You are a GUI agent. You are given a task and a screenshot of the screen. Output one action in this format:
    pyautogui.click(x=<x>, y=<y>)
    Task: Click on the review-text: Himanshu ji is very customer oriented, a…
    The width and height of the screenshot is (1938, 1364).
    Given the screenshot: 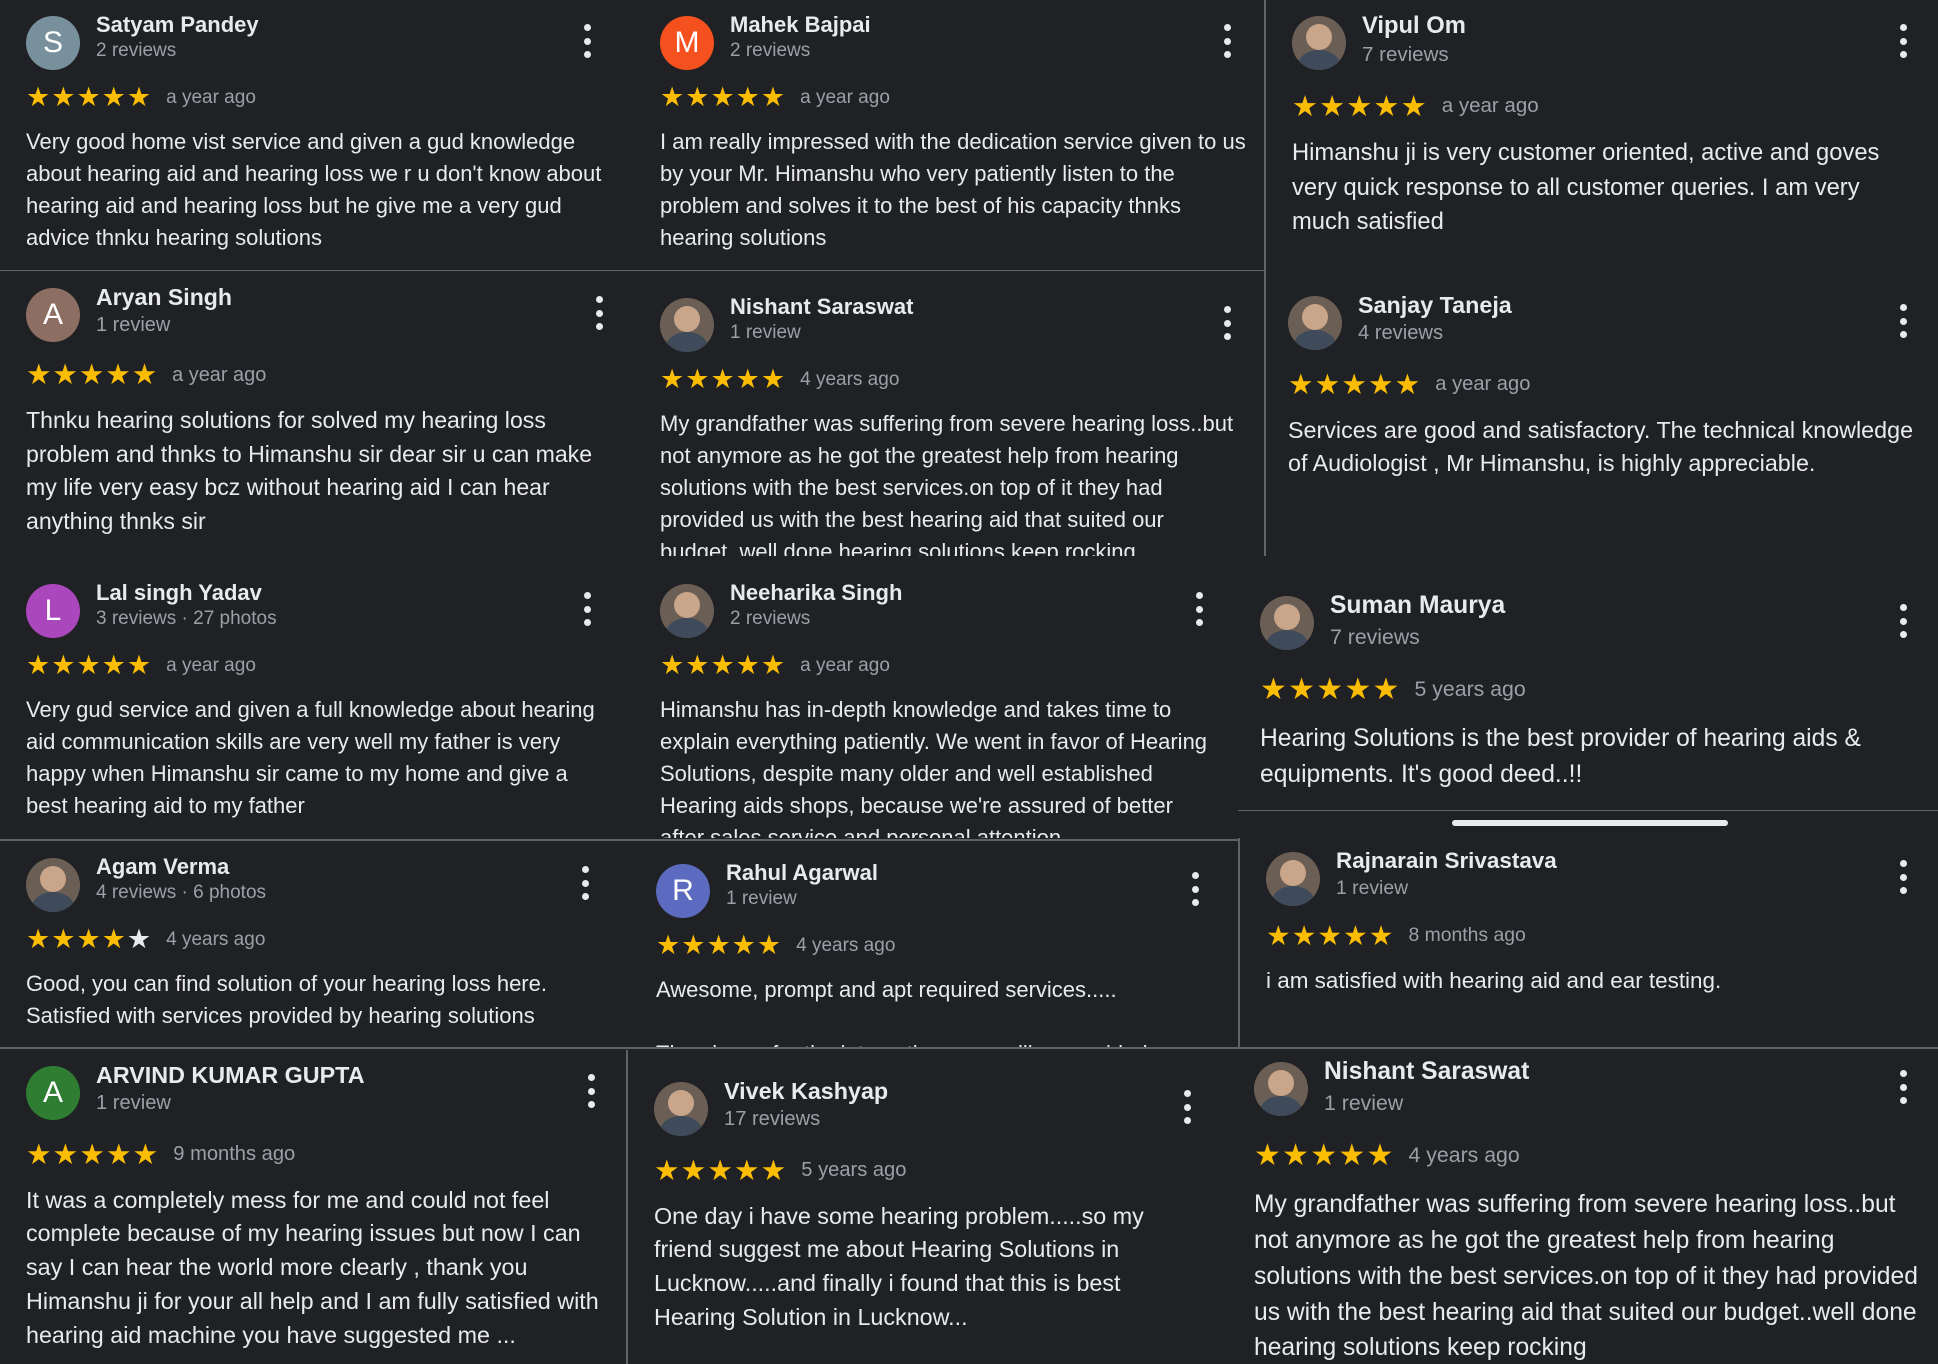 What is the action you would take?
    pyautogui.click(x=1608, y=188)
    